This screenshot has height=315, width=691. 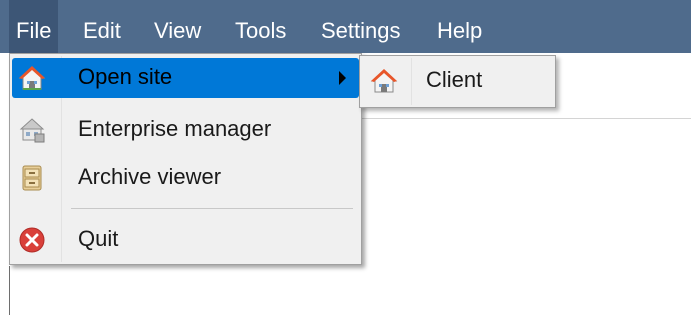 I want to click on menu-tools: Tools, so click(x=260, y=26).